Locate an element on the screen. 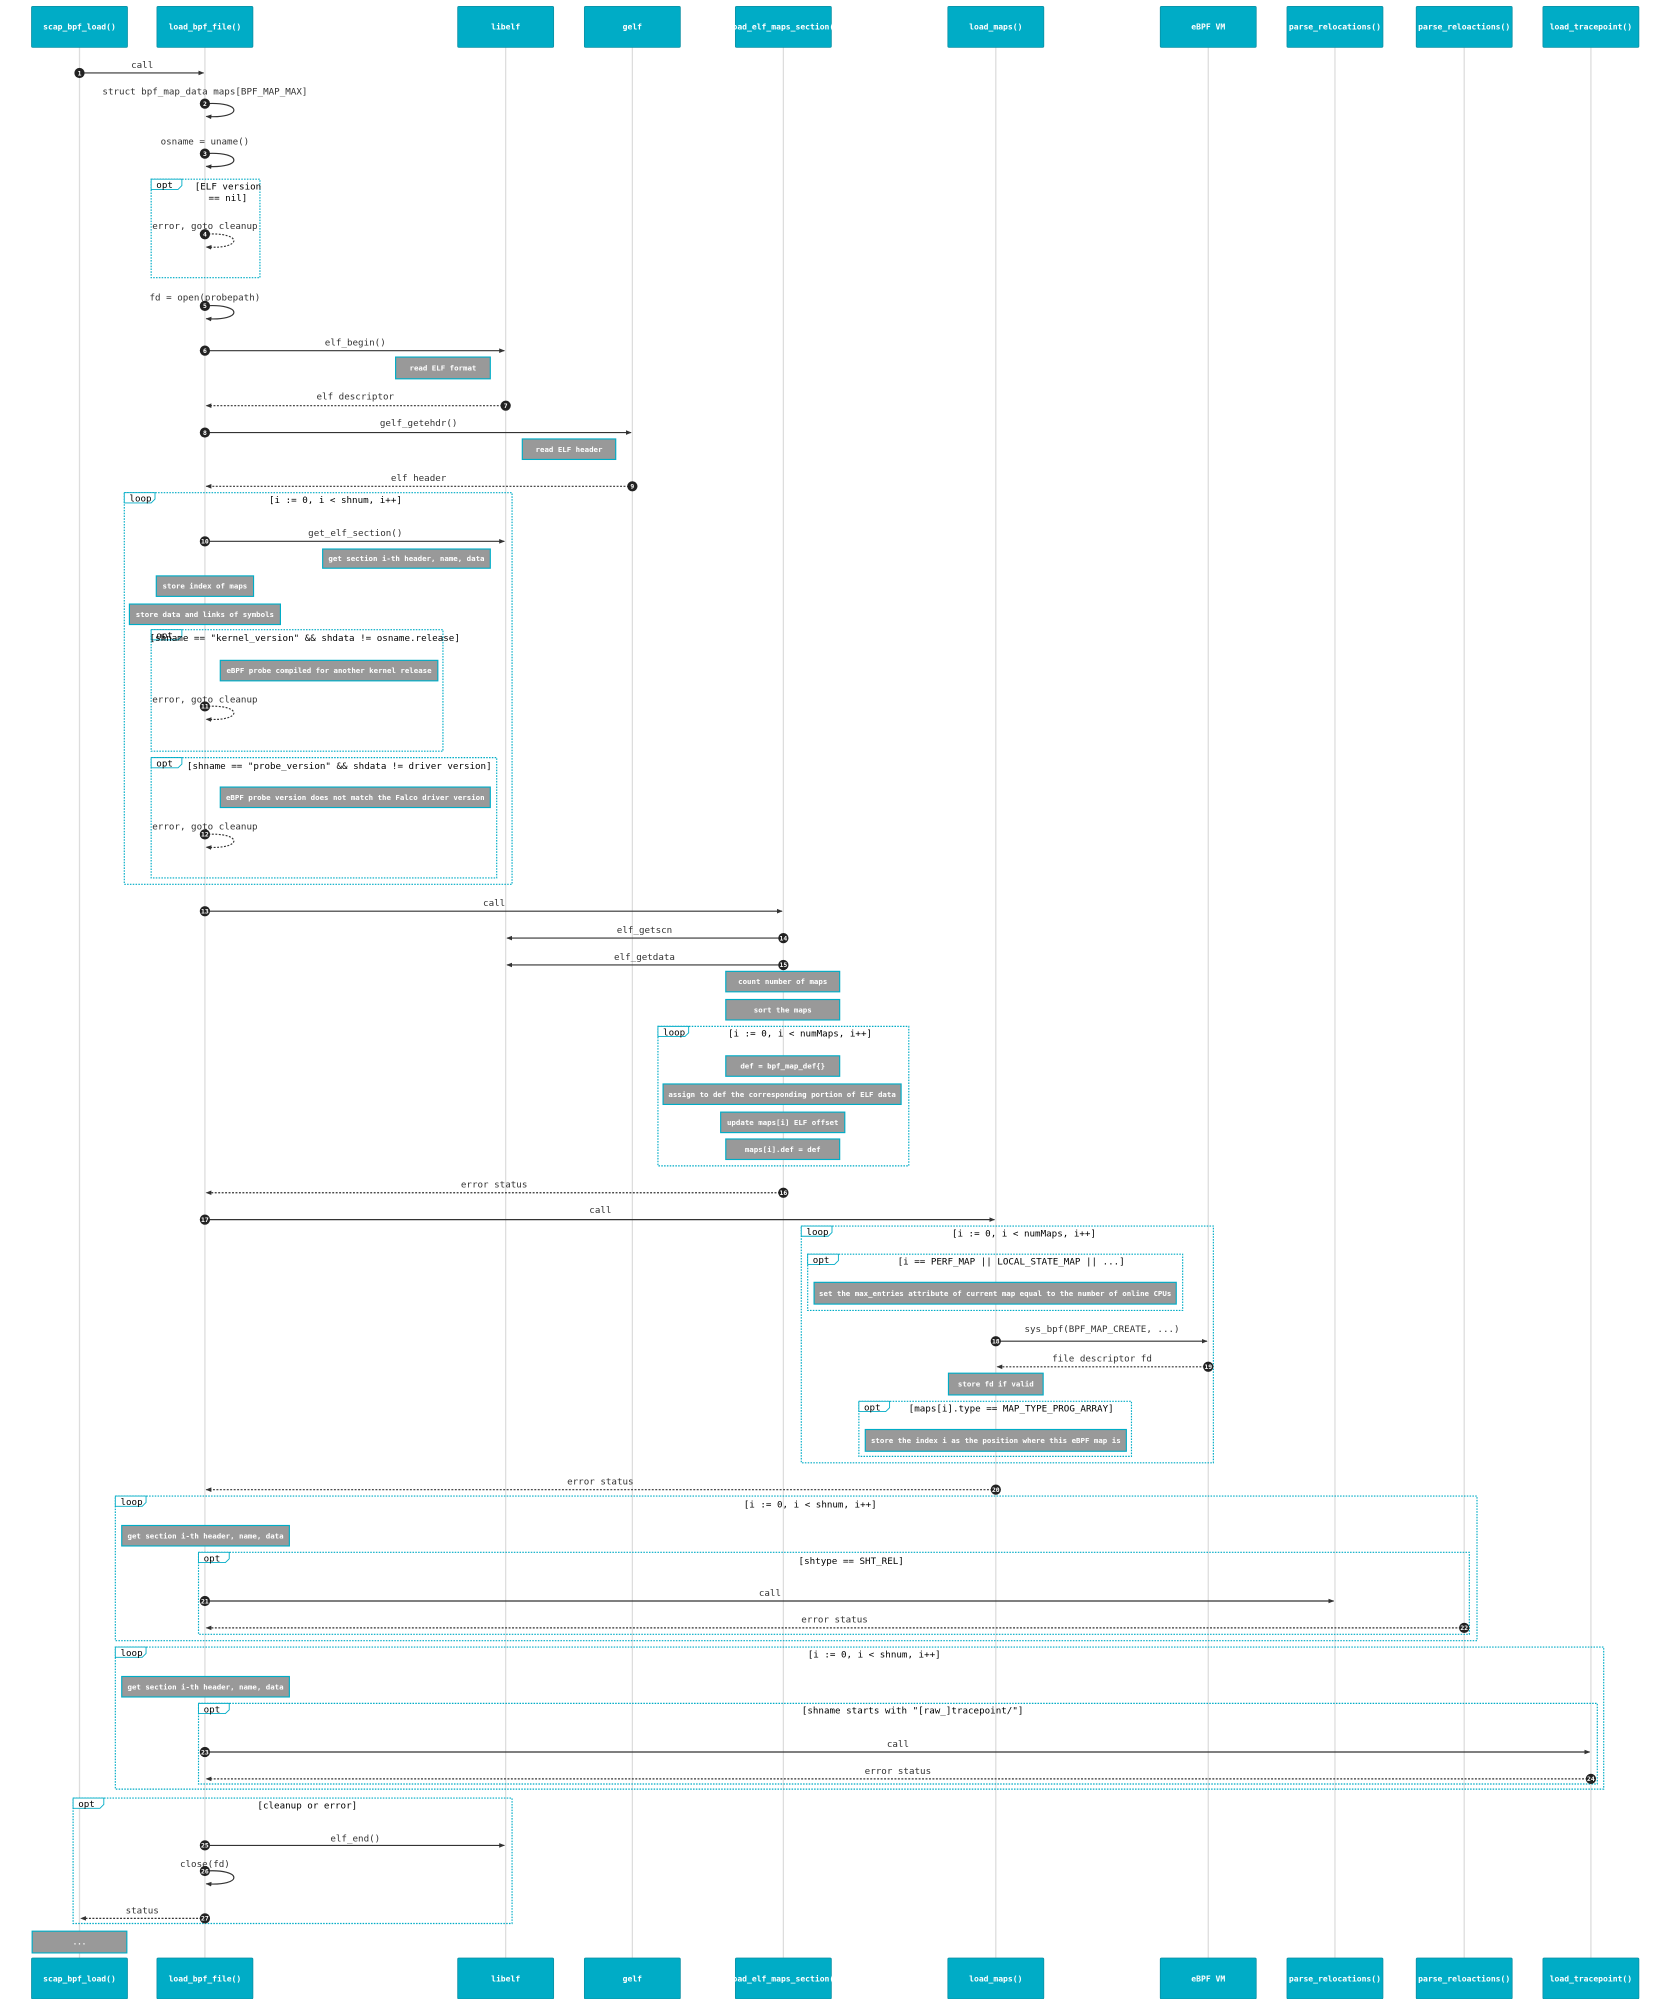 The height and width of the screenshot is (1999, 1664). sequence-number: 19 is located at coordinates (1208, 1367).